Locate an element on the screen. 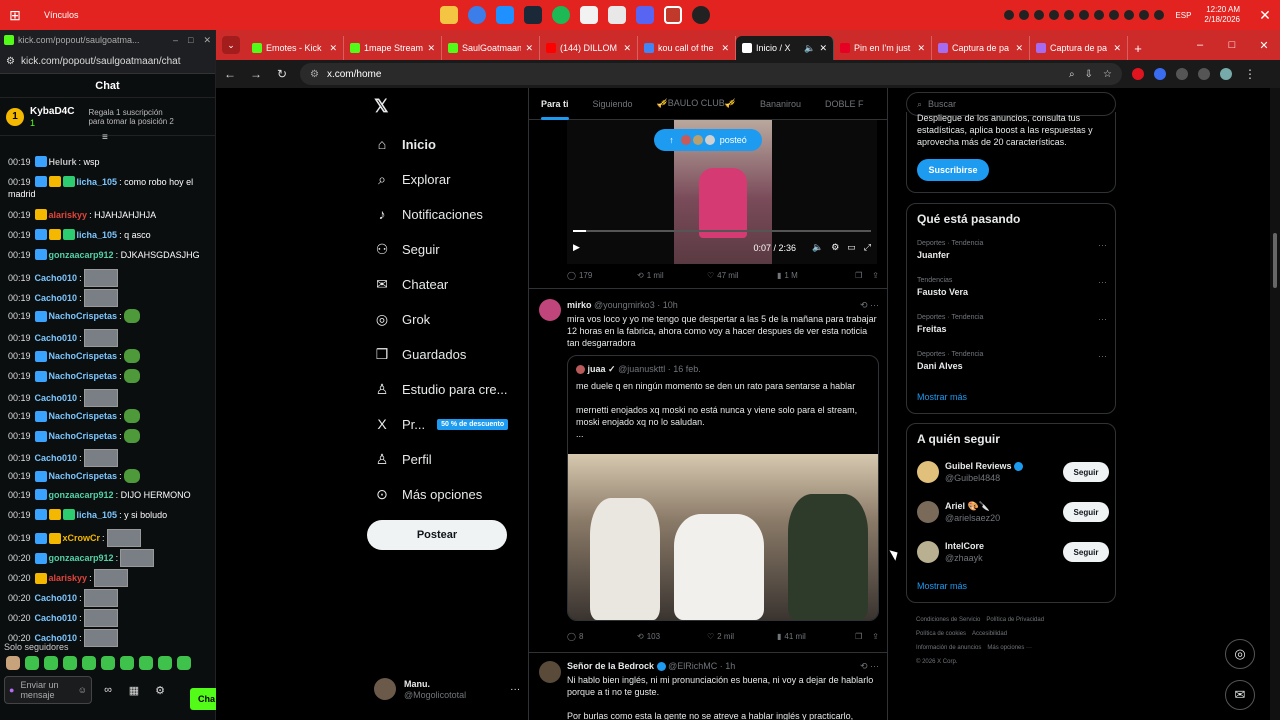 This screenshot has height=720, width=1280. nav-item-mail: ✉ Chatear is located at coordinates (411, 284).